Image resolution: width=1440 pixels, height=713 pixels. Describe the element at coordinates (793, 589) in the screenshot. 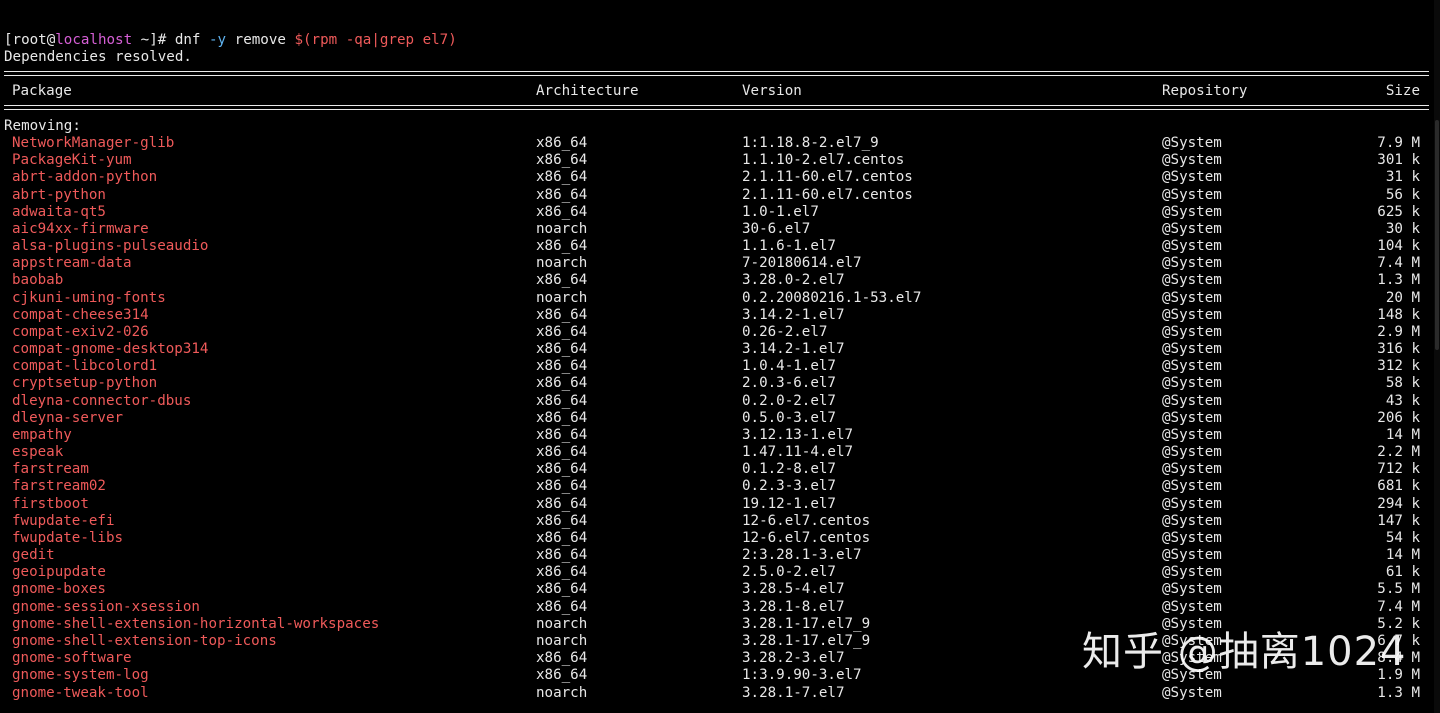

I see `package-version: 3.28.5-4.el7` at that location.